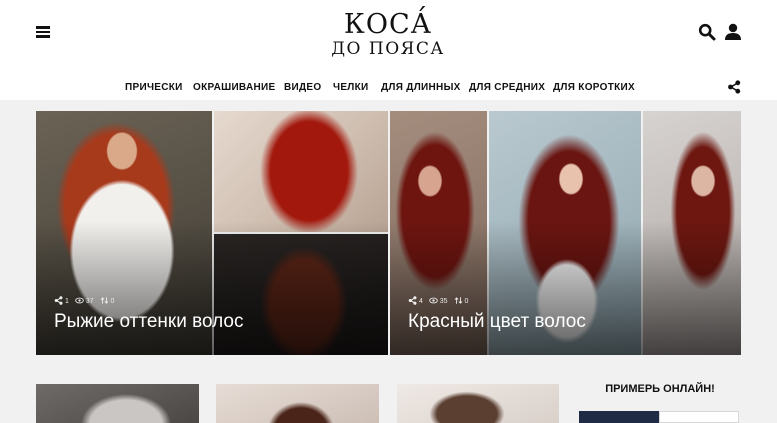 This screenshot has height=423, width=777. I want to click on nav-item-short: ДЛЯ КОРОТКИХ, so click(594, 87).